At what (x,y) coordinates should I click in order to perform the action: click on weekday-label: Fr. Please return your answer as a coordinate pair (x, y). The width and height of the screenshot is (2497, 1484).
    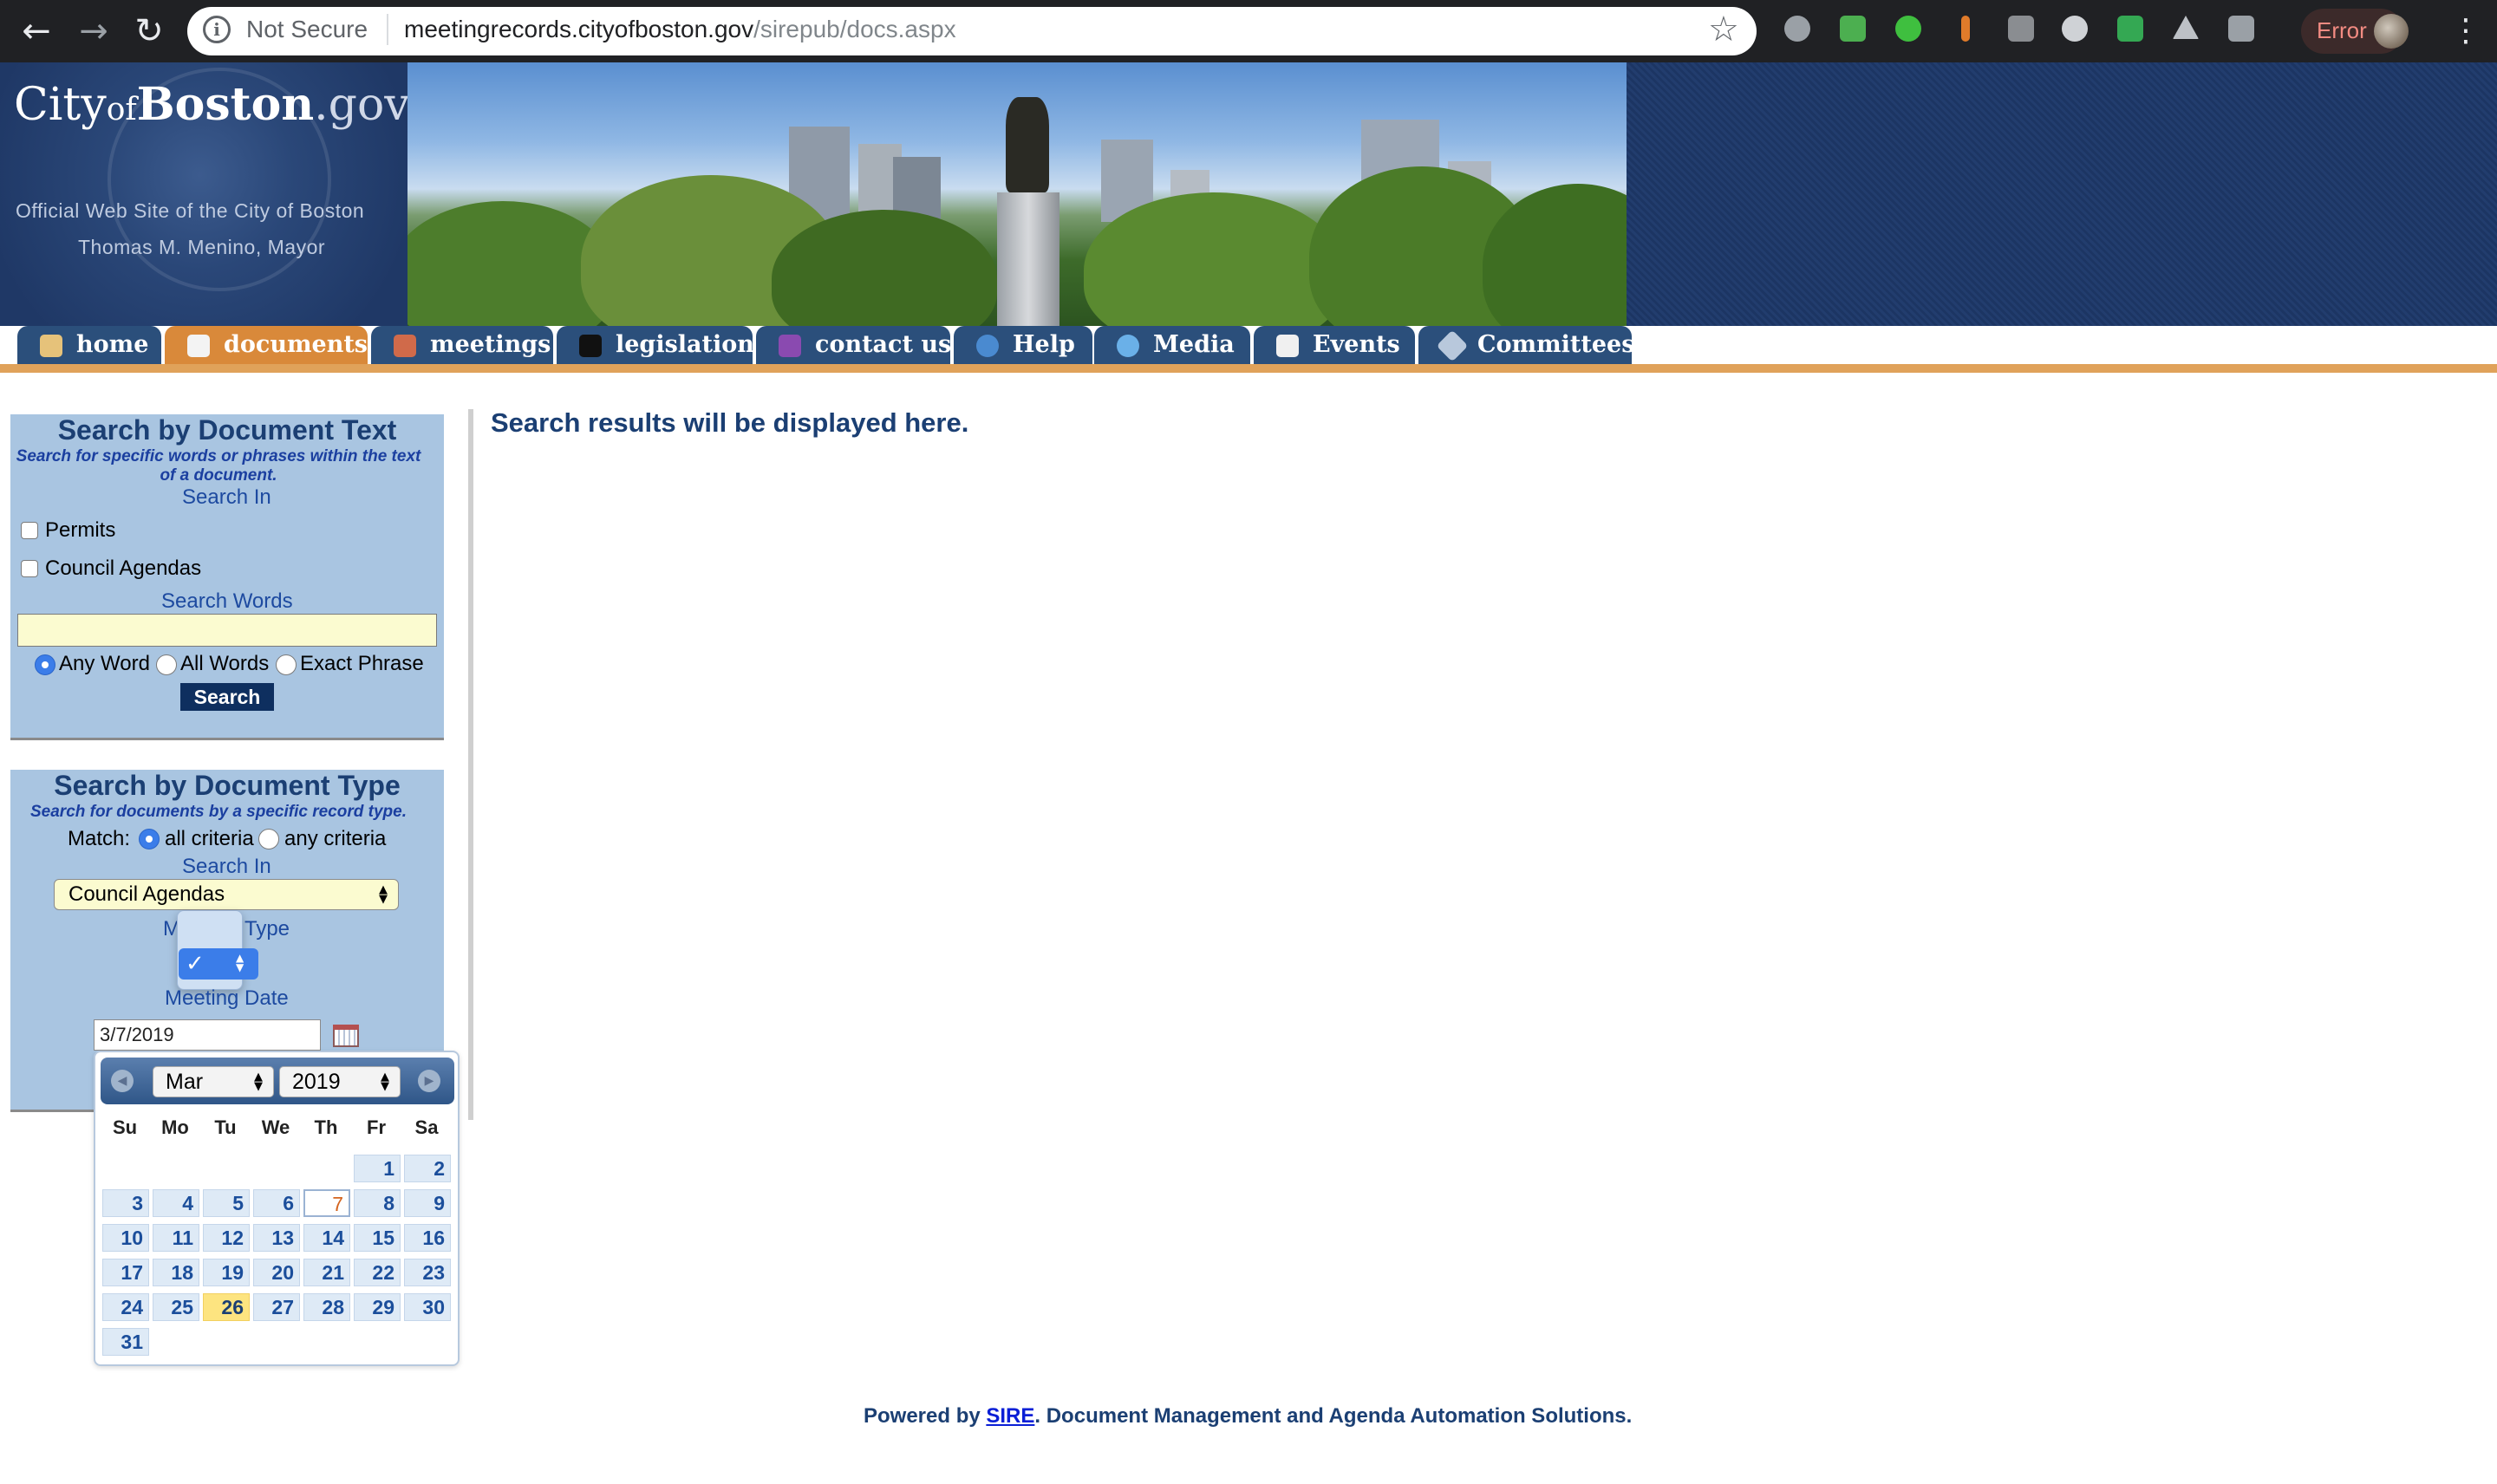
    Looking at the image, I should click on (376, 1127).